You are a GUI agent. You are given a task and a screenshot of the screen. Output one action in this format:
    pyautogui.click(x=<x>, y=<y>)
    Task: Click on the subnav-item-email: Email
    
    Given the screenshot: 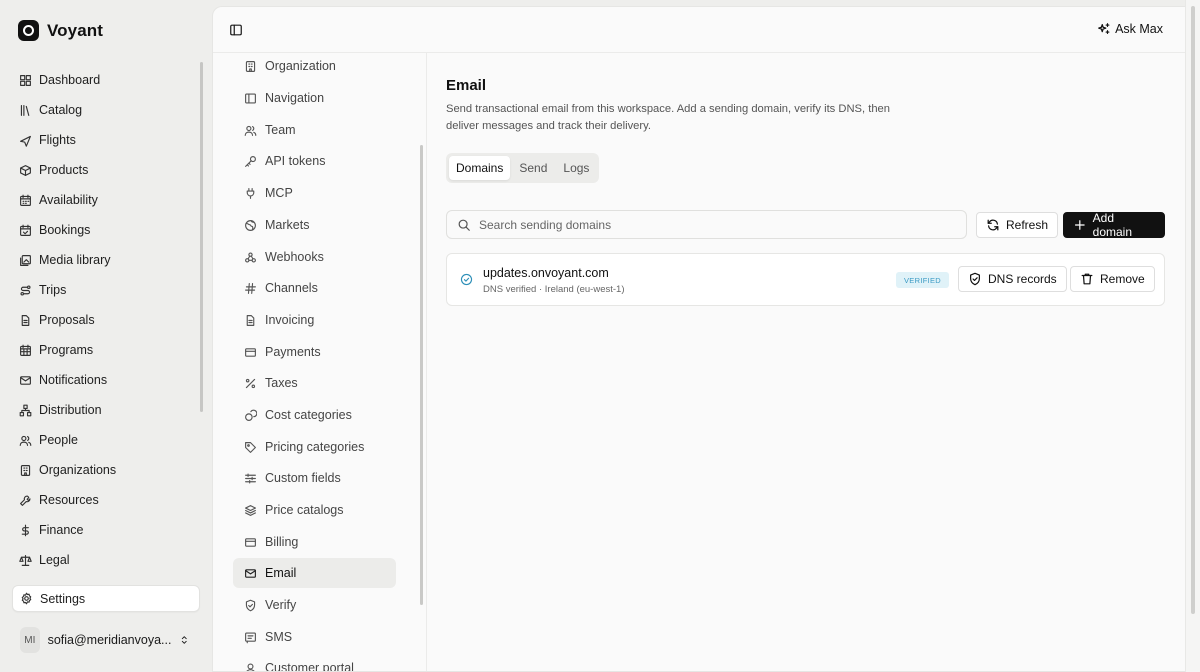 What is the action you would take?
    pyautogui.click(x=314, y=573)
    